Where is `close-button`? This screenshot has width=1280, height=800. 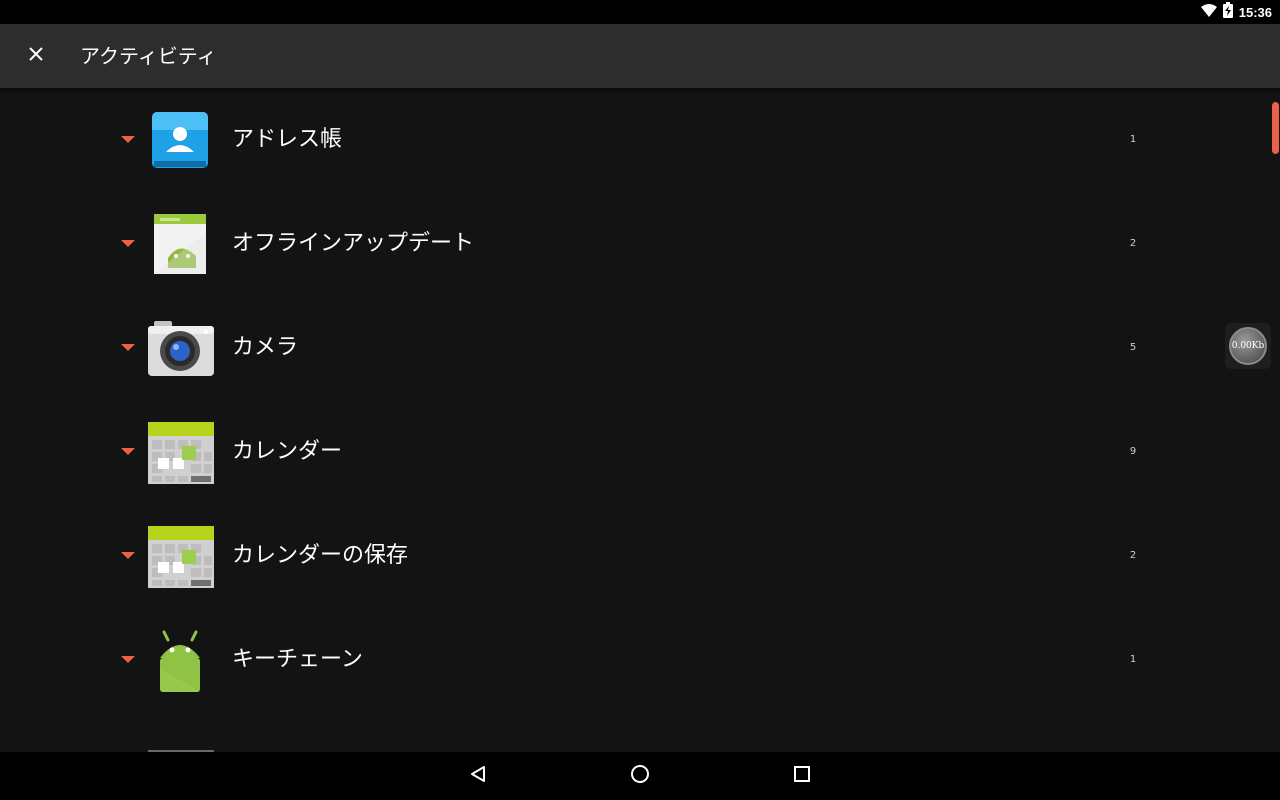
close-button is located at coordinates (36, 56).